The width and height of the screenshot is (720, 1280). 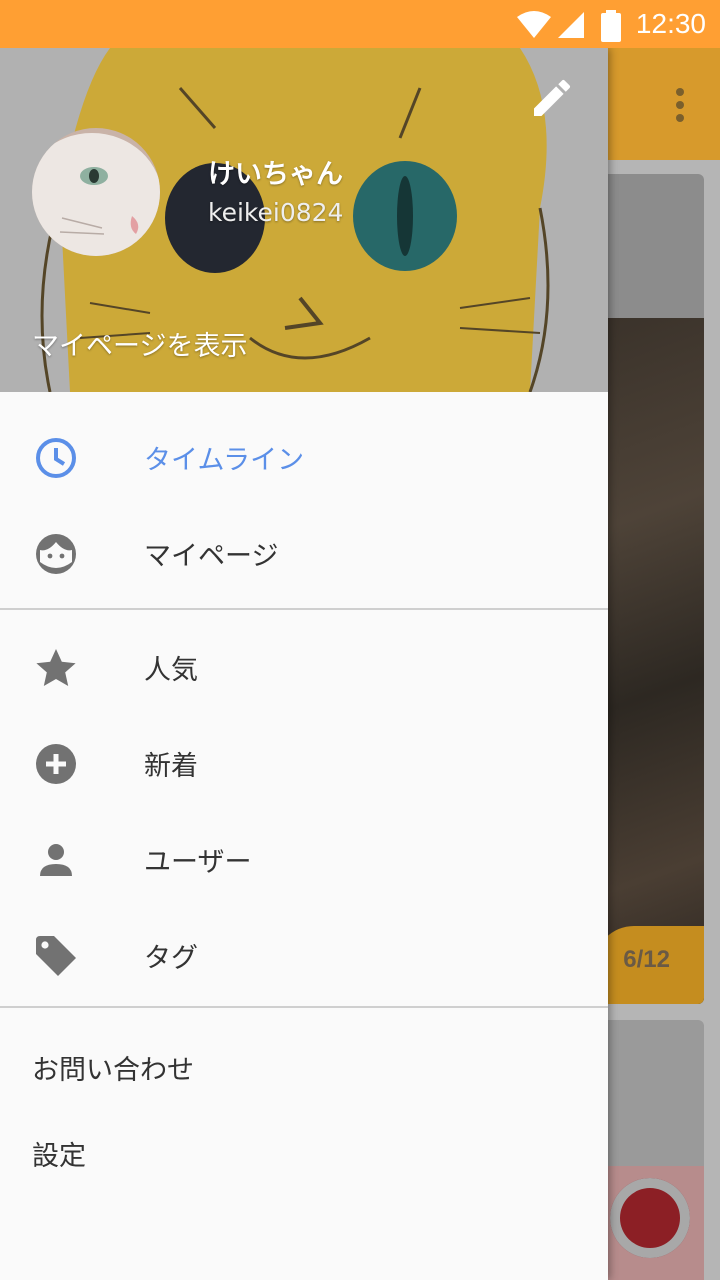 I want to click on overflow-menu-icon, so click(x=680, y=107).